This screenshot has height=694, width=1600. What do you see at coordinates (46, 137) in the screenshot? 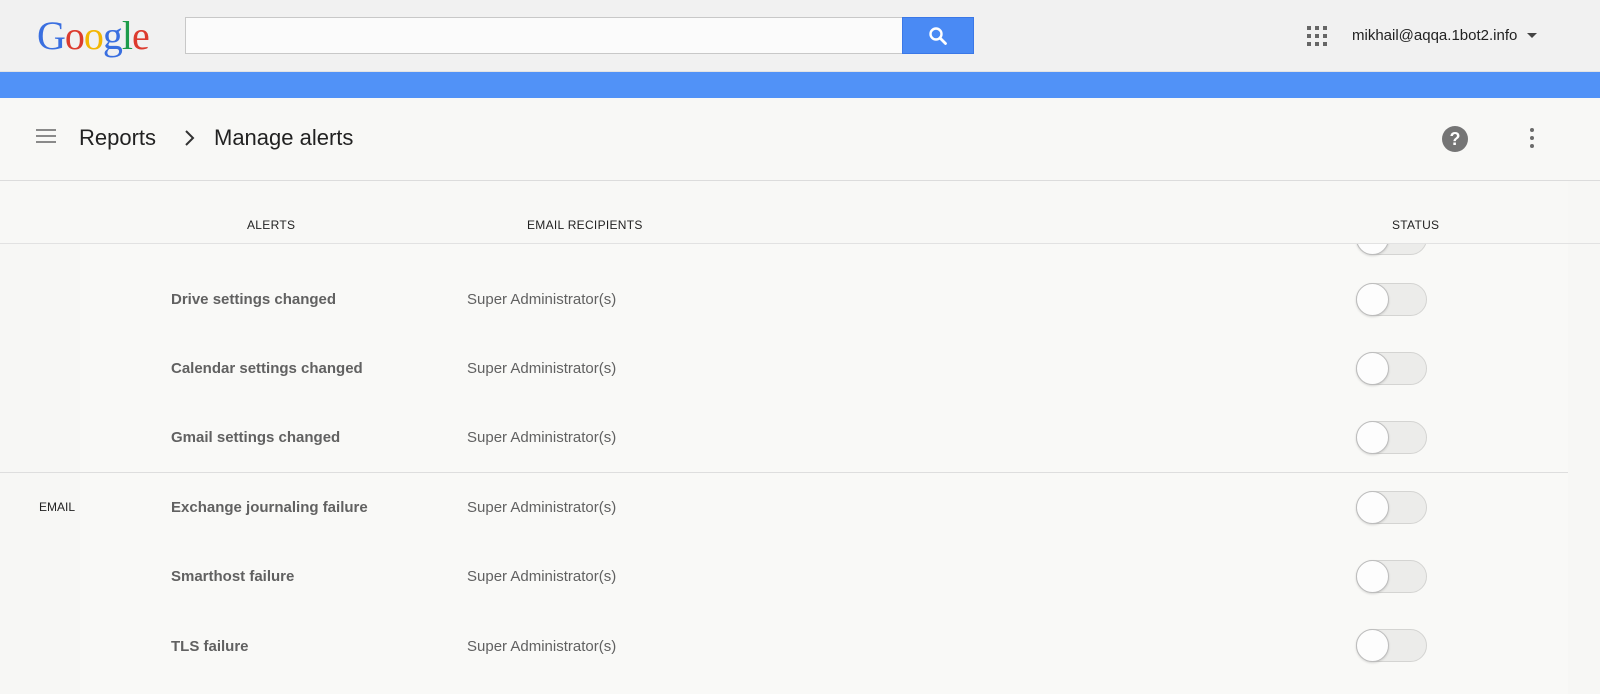
I see `menu-icon` at bounding box center [46, 137].